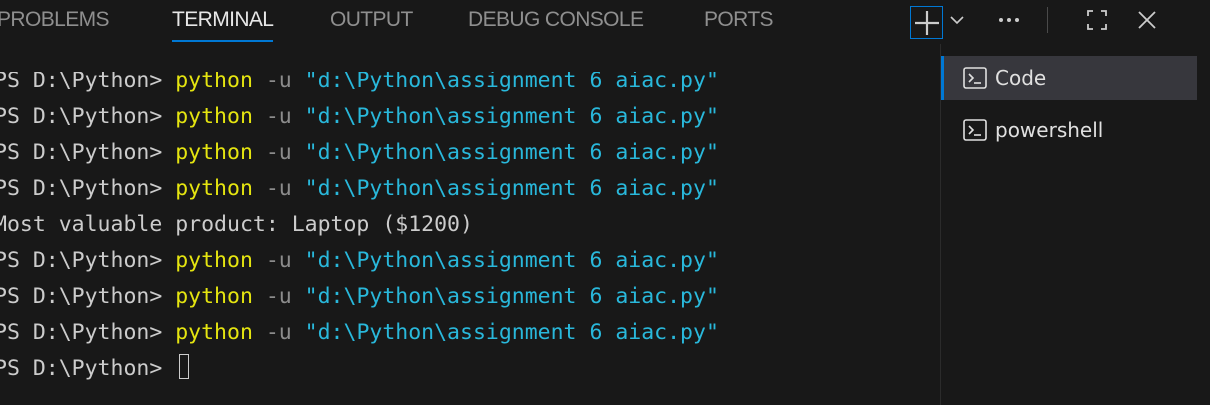 This screenshot has height=405, width=1210. What do you see at coordinates (223, 41) in the screenshot?
I see `active-tab-indicator` at bounding box center [223, 41].